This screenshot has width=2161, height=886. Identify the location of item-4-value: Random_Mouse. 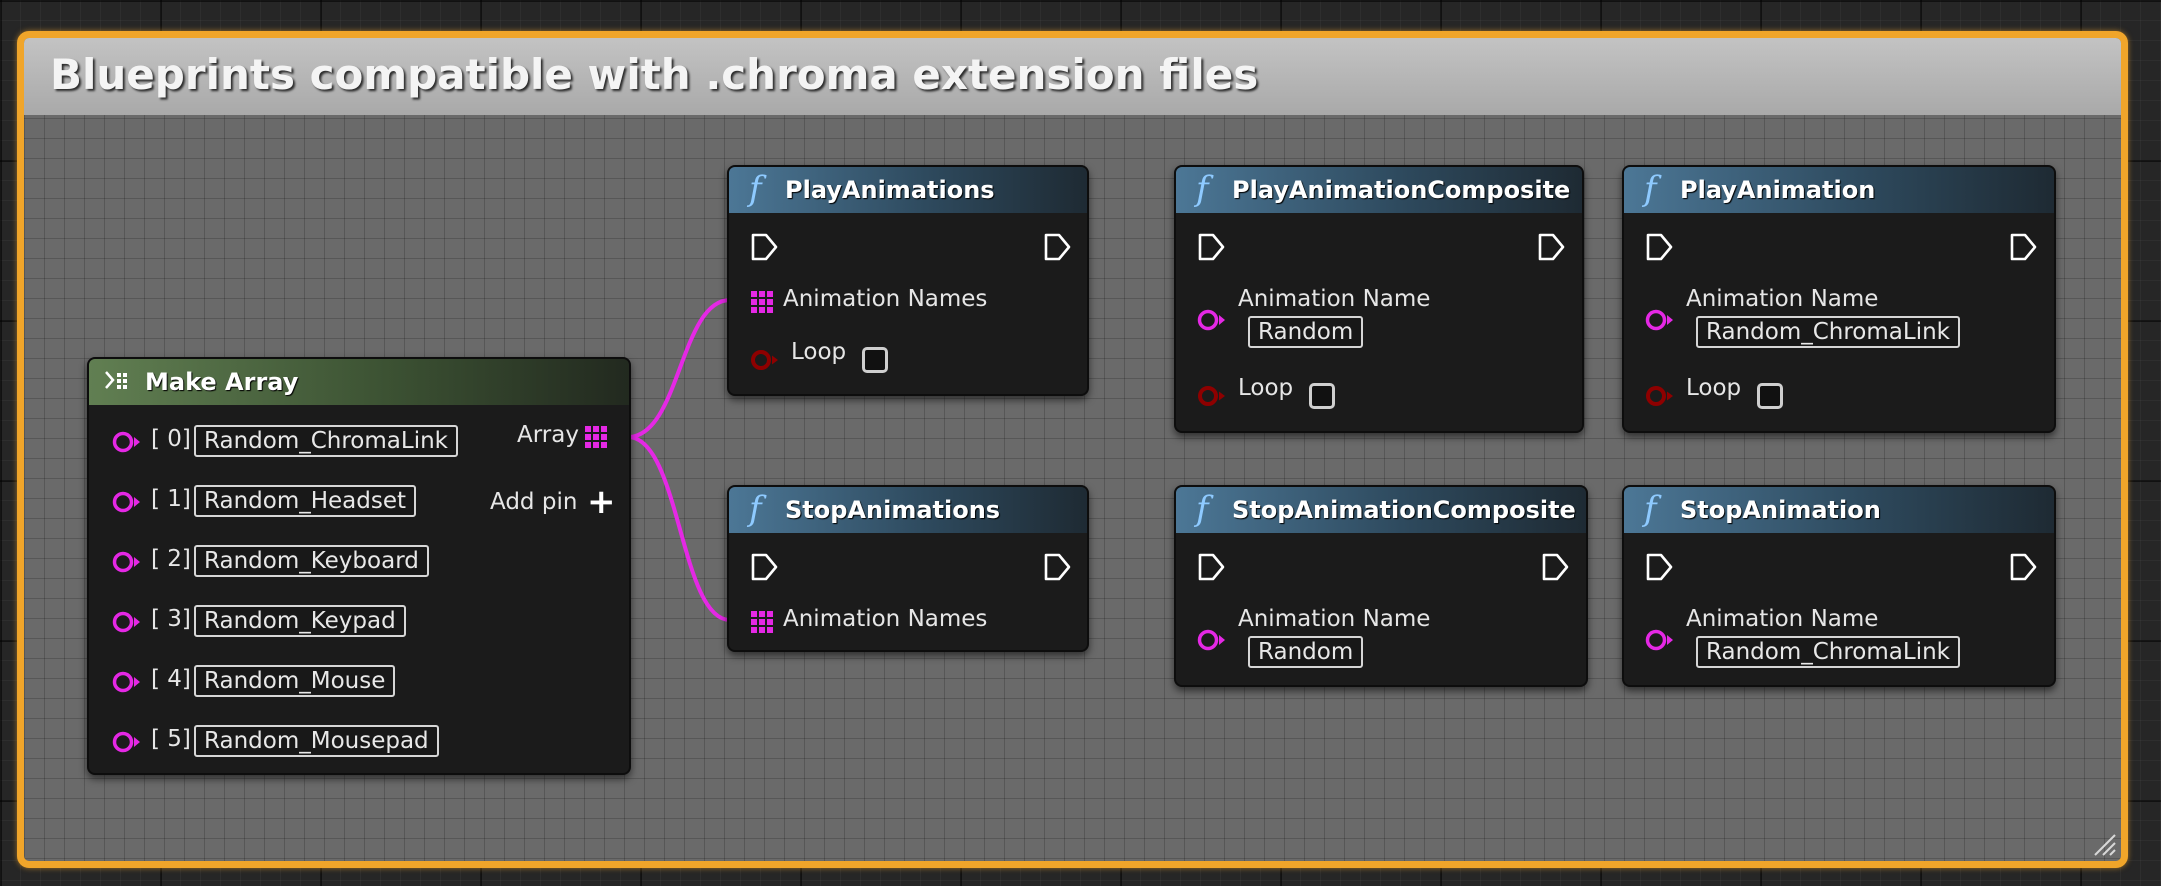
(295, 681).